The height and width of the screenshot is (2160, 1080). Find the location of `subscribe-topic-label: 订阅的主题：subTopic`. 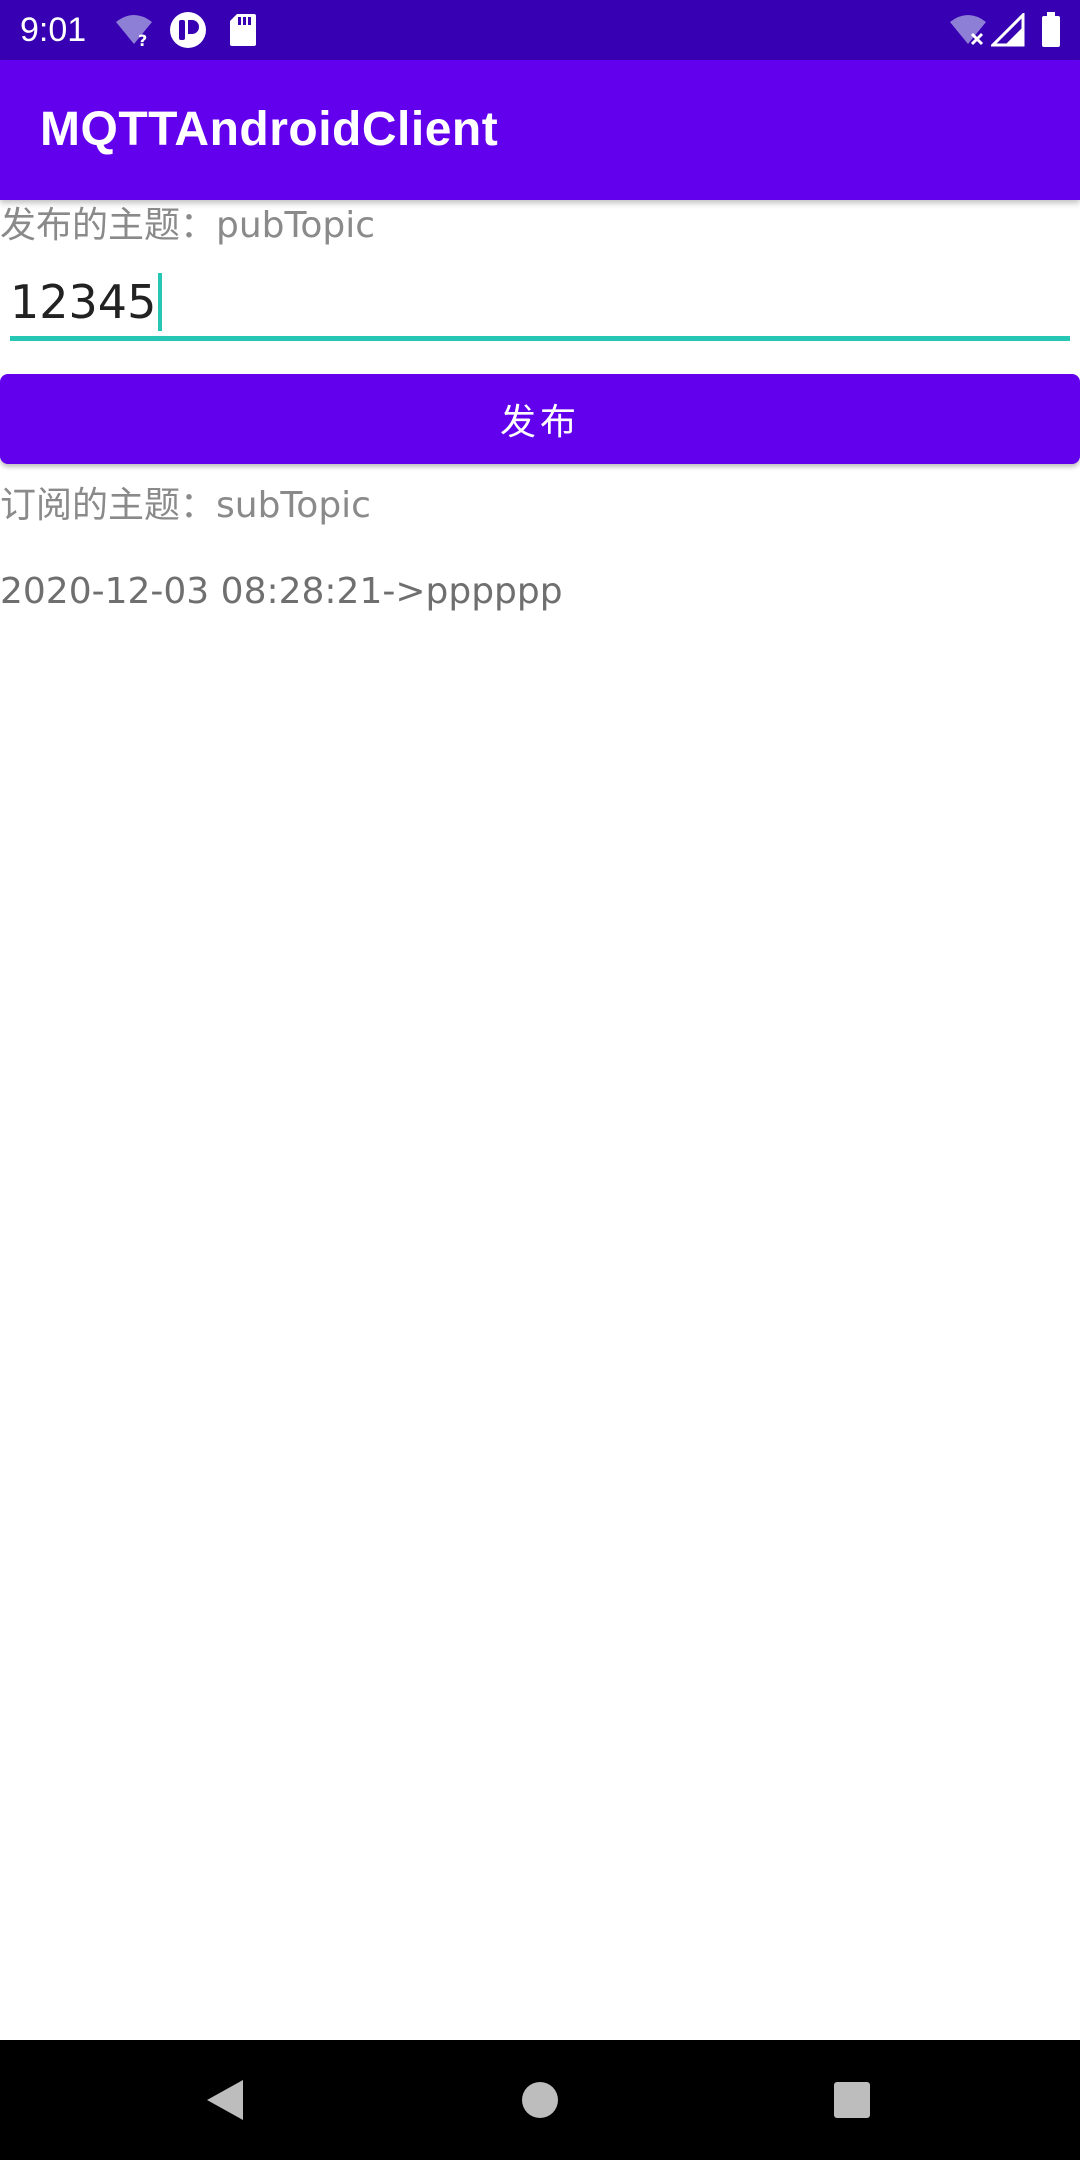

subscribe-topic-label: 订阅的主题：subTopic is located at coordinates (185, 505).